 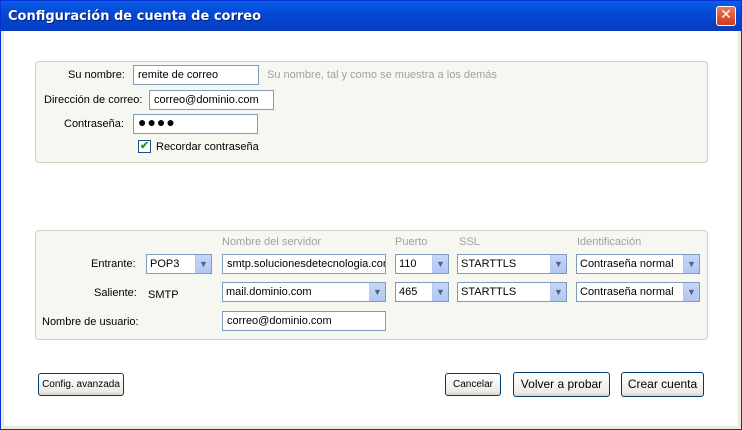 I want to click on auth-header: Identificación, so click(x=609, y=242).